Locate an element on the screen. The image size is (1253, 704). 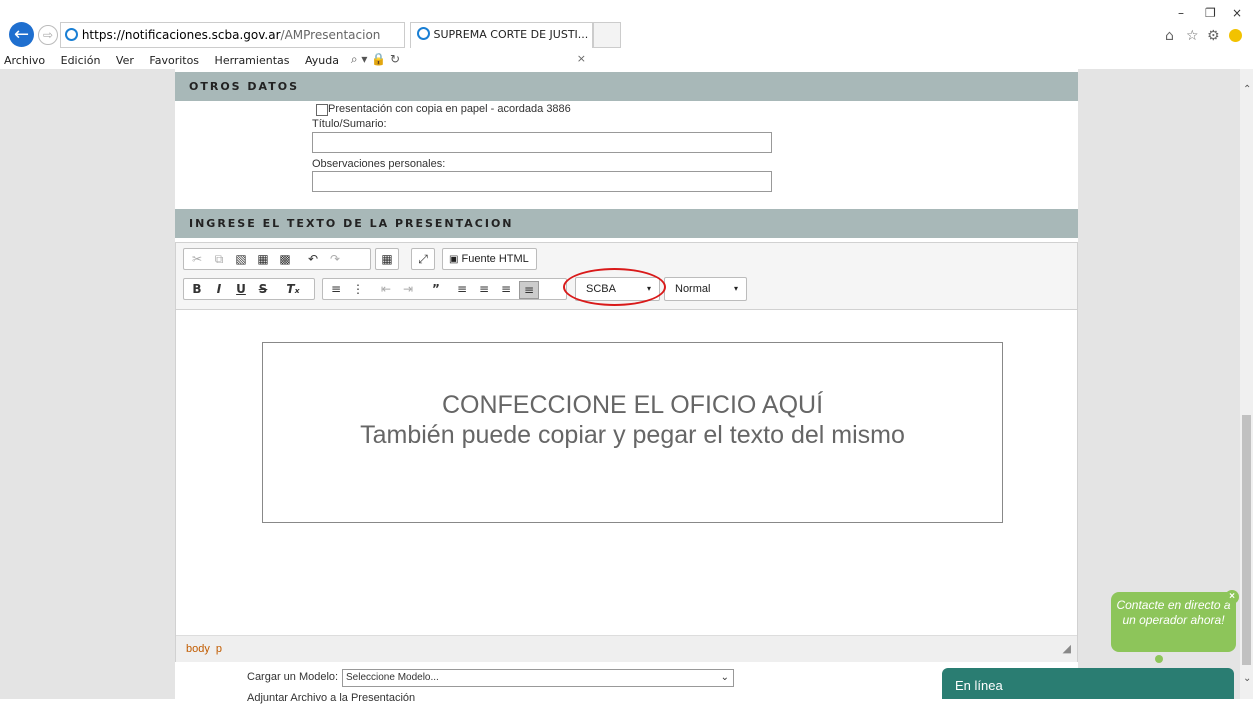
adjuntar-label: Adjuntar Archivo a la Presentación is located at coordinates (331, 698).